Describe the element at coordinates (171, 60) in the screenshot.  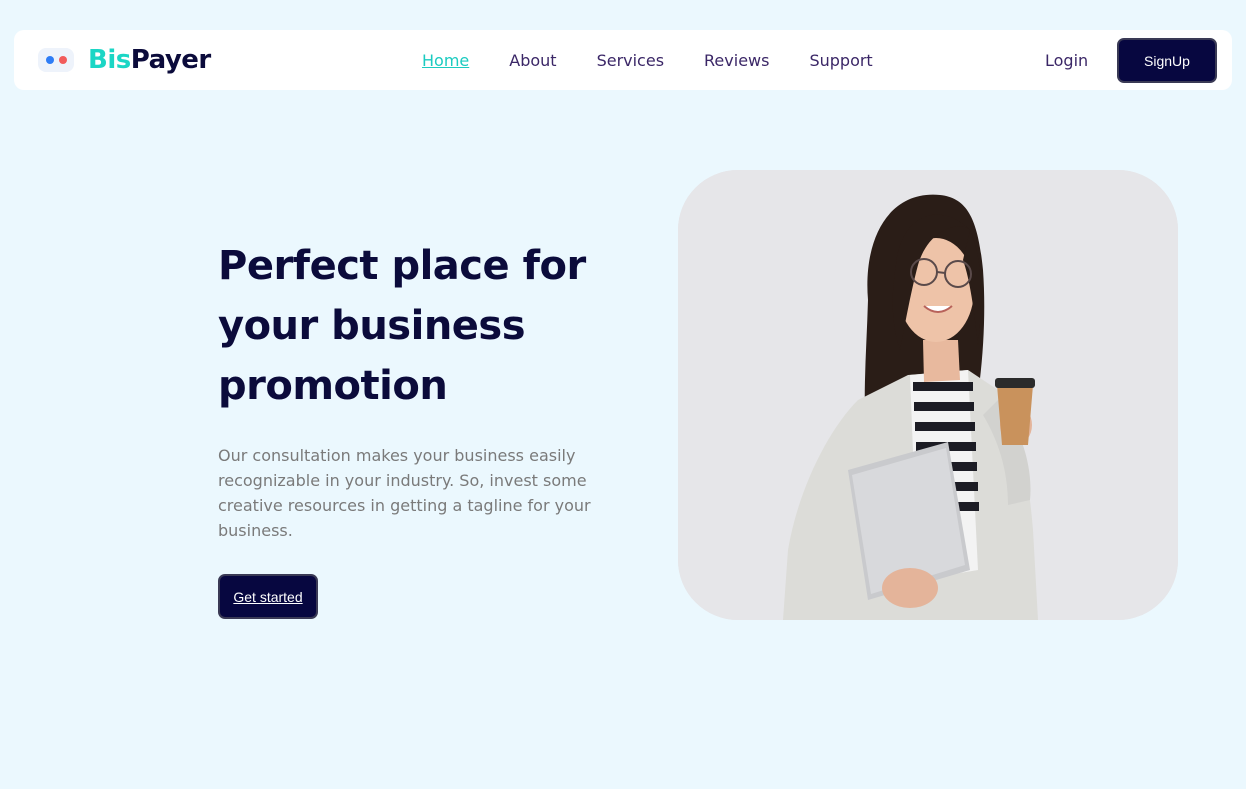
I see `brand-name-part2: Payer` at that location.